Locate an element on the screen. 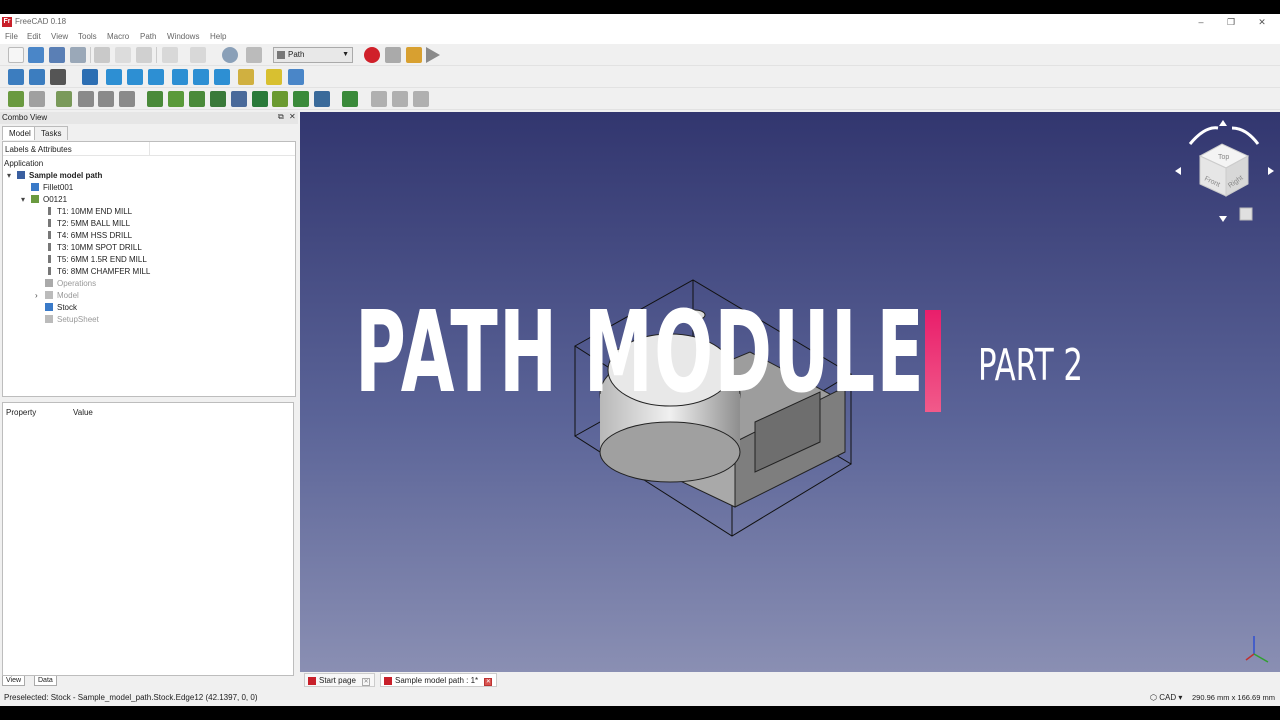  create-part-icon is located at coordinates (274, 77).